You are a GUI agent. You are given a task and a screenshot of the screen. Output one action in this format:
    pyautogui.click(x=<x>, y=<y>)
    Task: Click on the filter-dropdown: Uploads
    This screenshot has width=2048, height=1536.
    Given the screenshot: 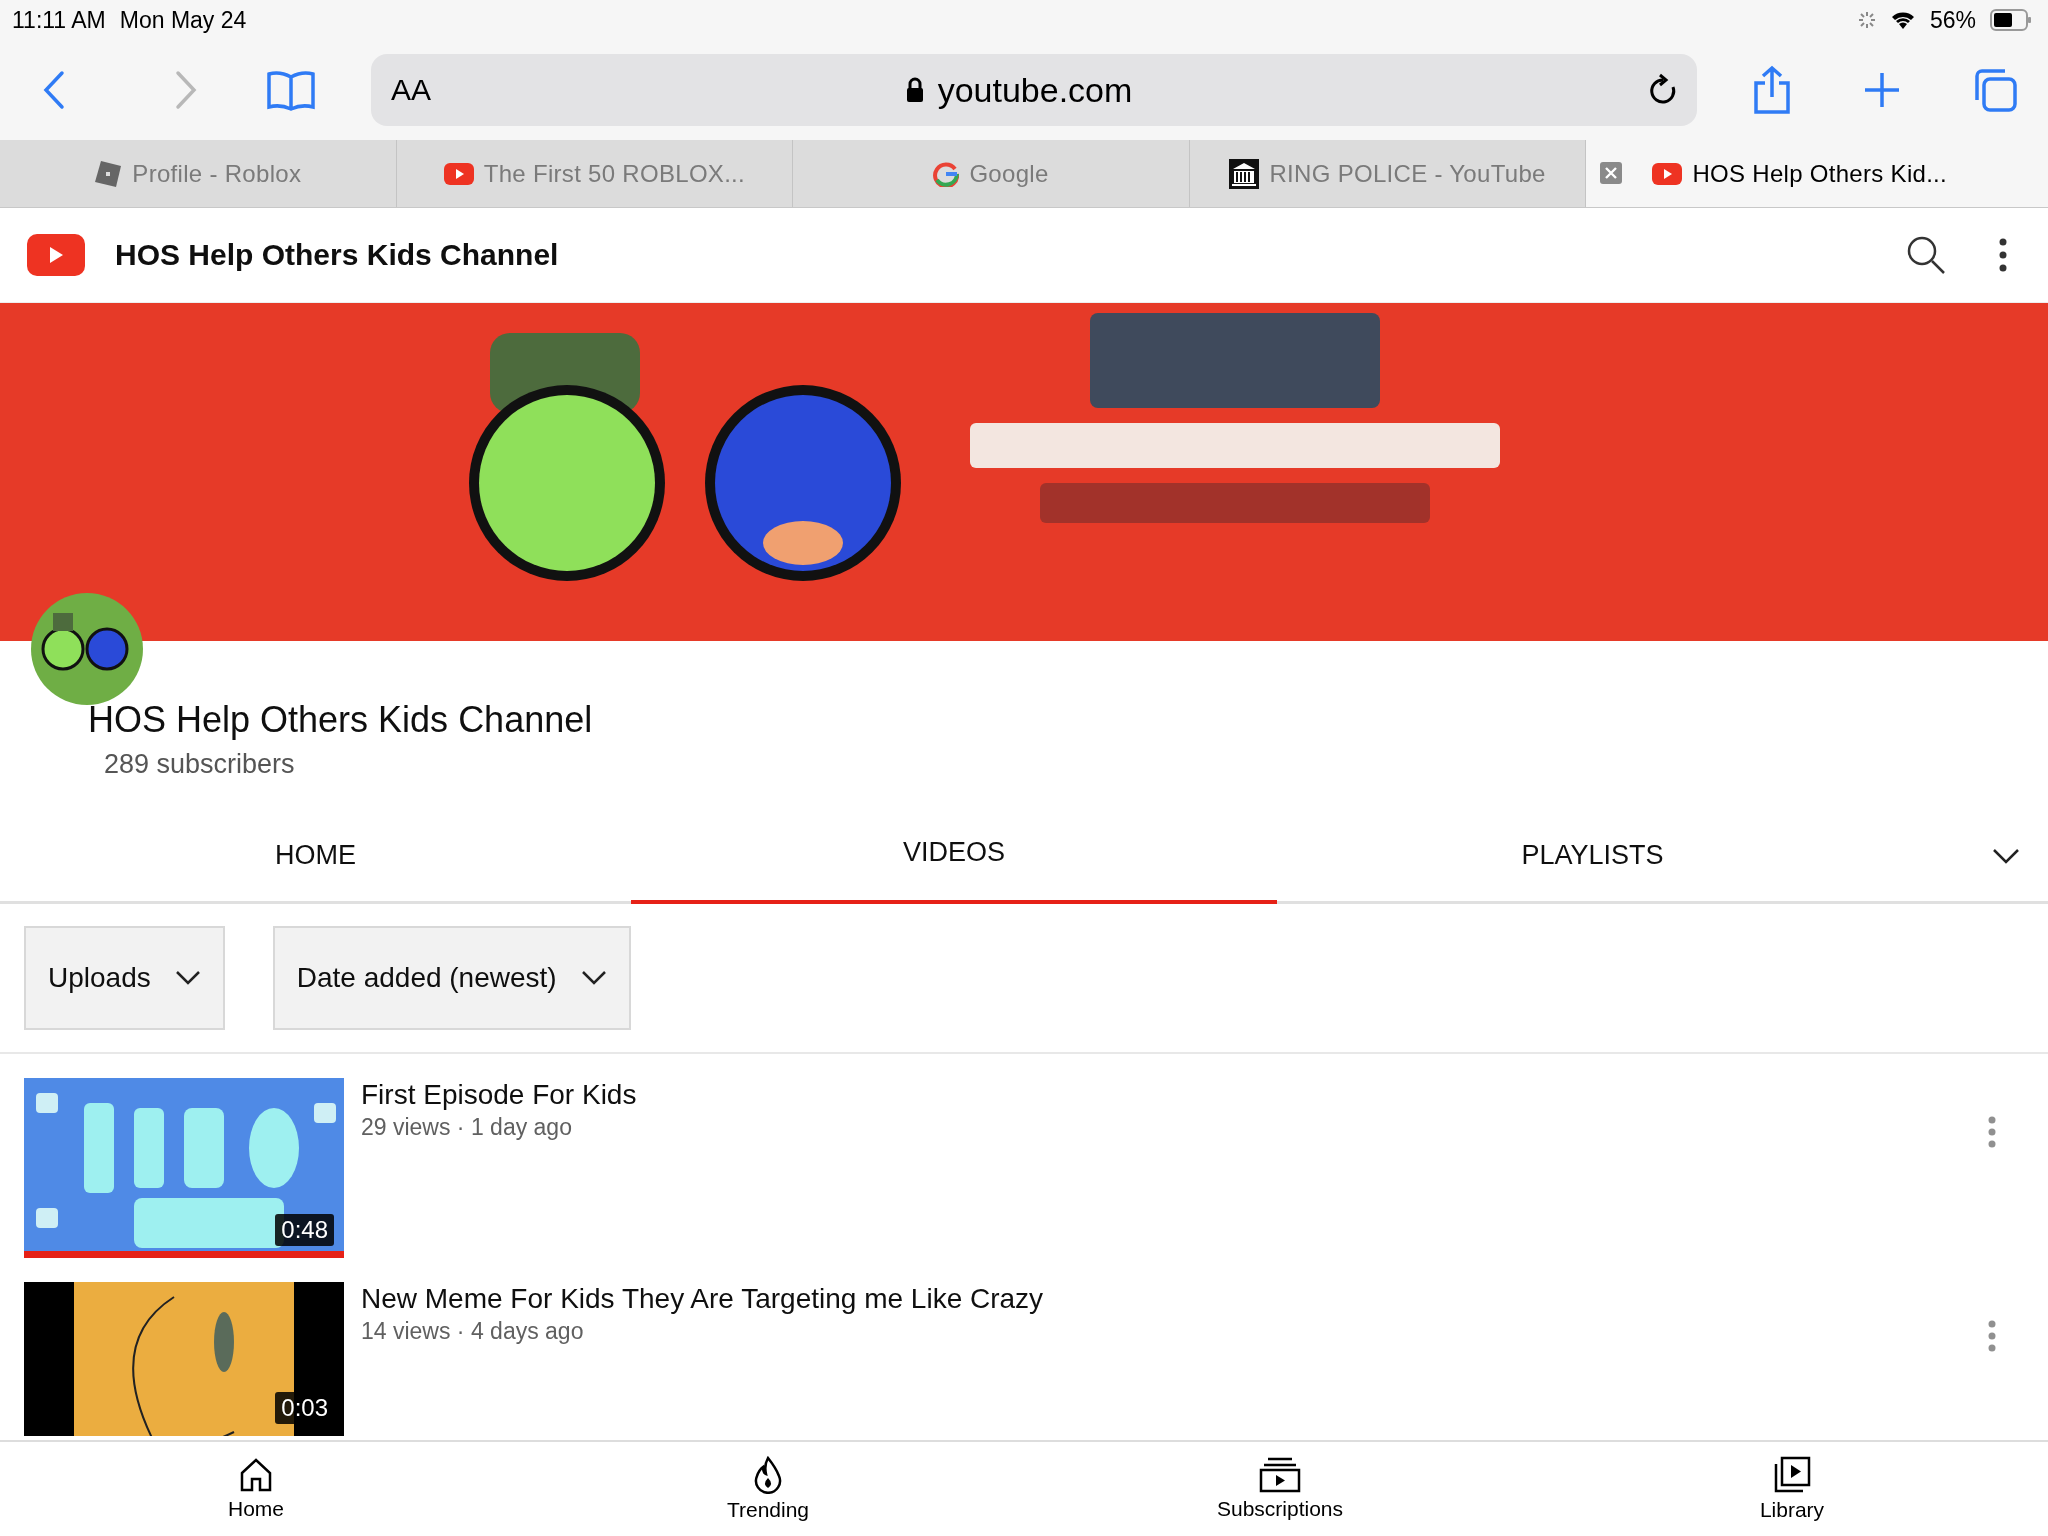 What is the action you would take?
    pyautogui.click(x=124, y=978)
    